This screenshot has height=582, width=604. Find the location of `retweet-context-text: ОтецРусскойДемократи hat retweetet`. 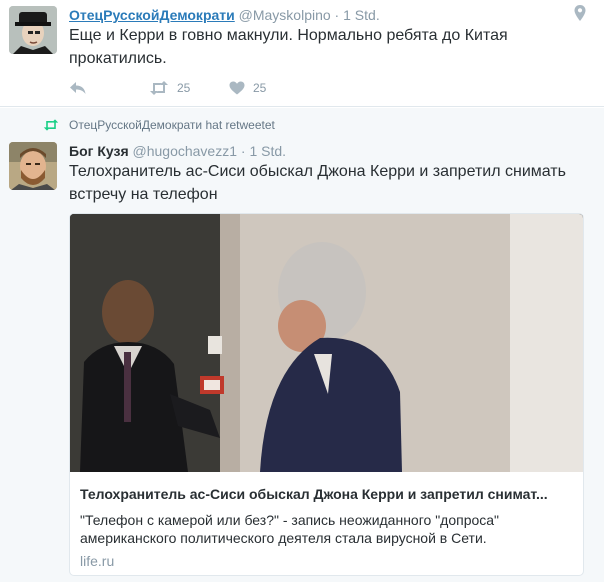

retweet-context-text: ОтецРусскойДемократи hat retweetet is located at coordinates (172, 125).